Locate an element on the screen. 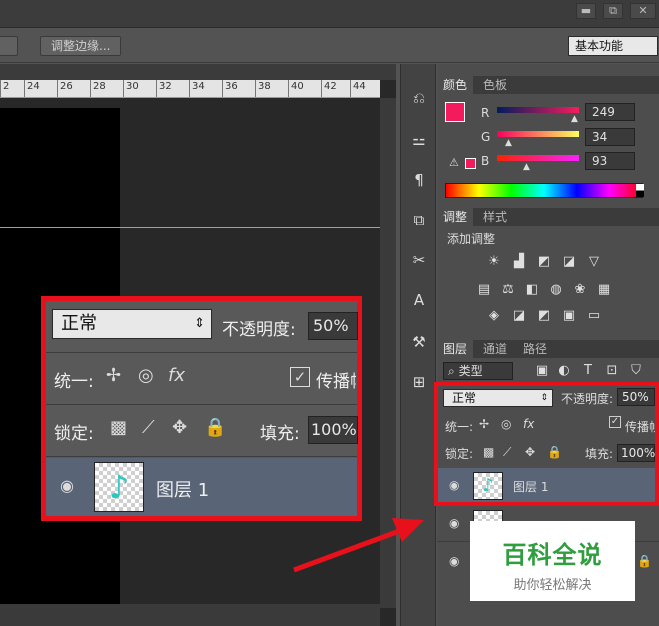 This screenshot has height=626, width=659. options-partial-button is located at coordinates (9, 46).